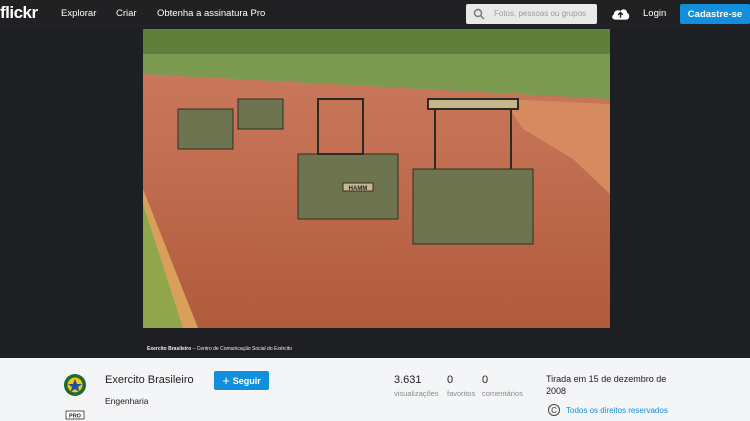 The height and width of the screenshot is (421, 750). What do you see at coordinates (485, 380) in the screenshot?
I see `stat-comments-value: 0` at bounding box center [485, 380].